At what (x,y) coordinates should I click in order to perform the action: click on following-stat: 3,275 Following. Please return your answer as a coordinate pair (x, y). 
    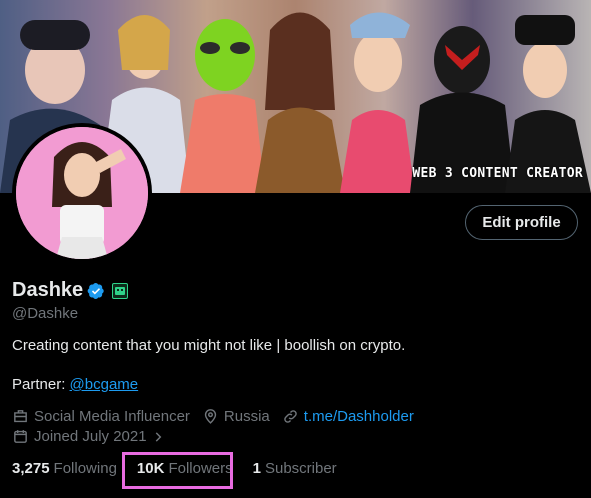
    Looking at the image, I should click on (64, 468).